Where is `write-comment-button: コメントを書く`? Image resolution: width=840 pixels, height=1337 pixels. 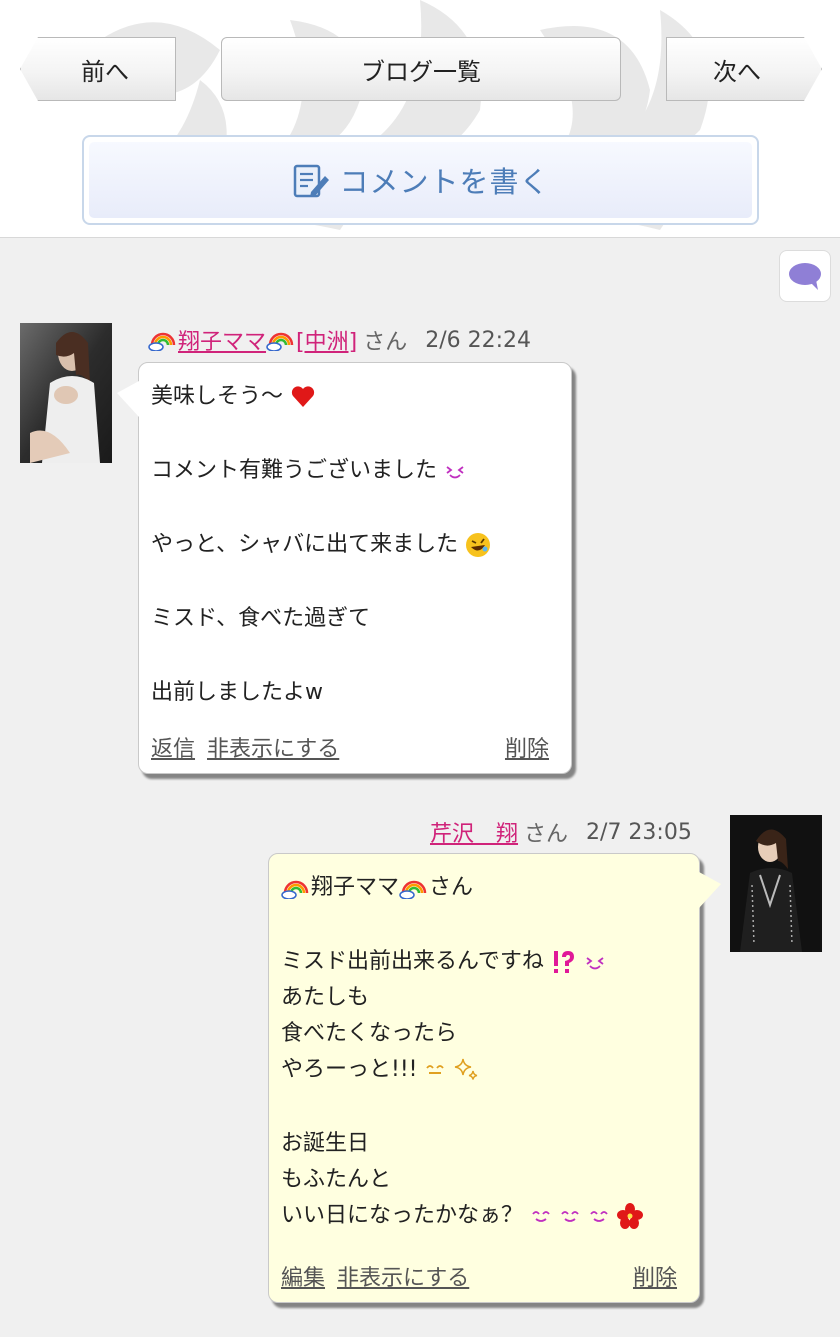 write-comment-button: コメントを書く is located at coordinates (420, 180).